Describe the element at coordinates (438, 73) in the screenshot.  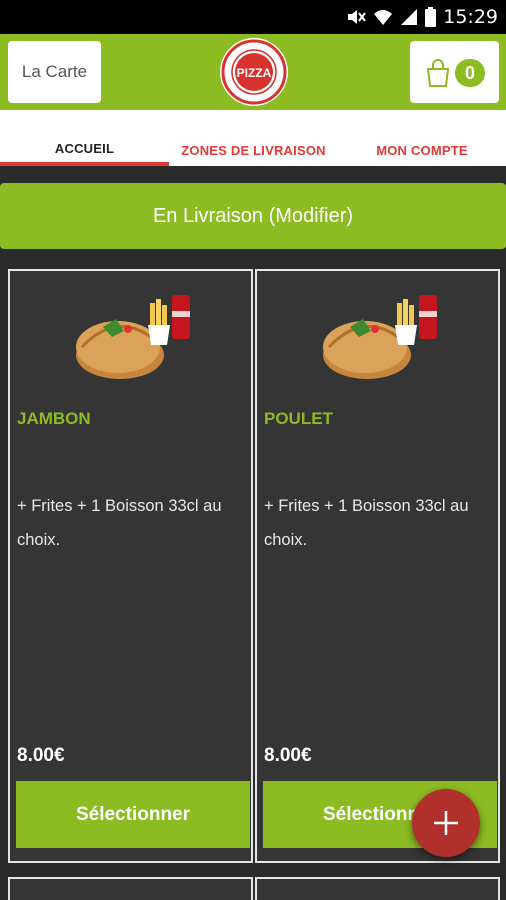
I see `shopping-bag-icon` at that location.